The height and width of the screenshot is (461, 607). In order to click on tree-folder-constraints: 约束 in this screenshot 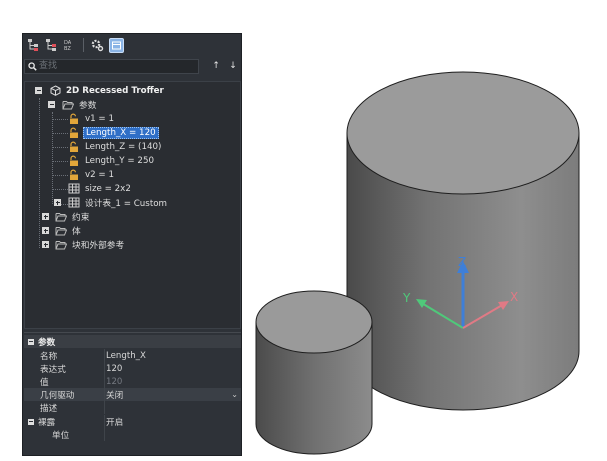, I will do `click(66, 216)`.